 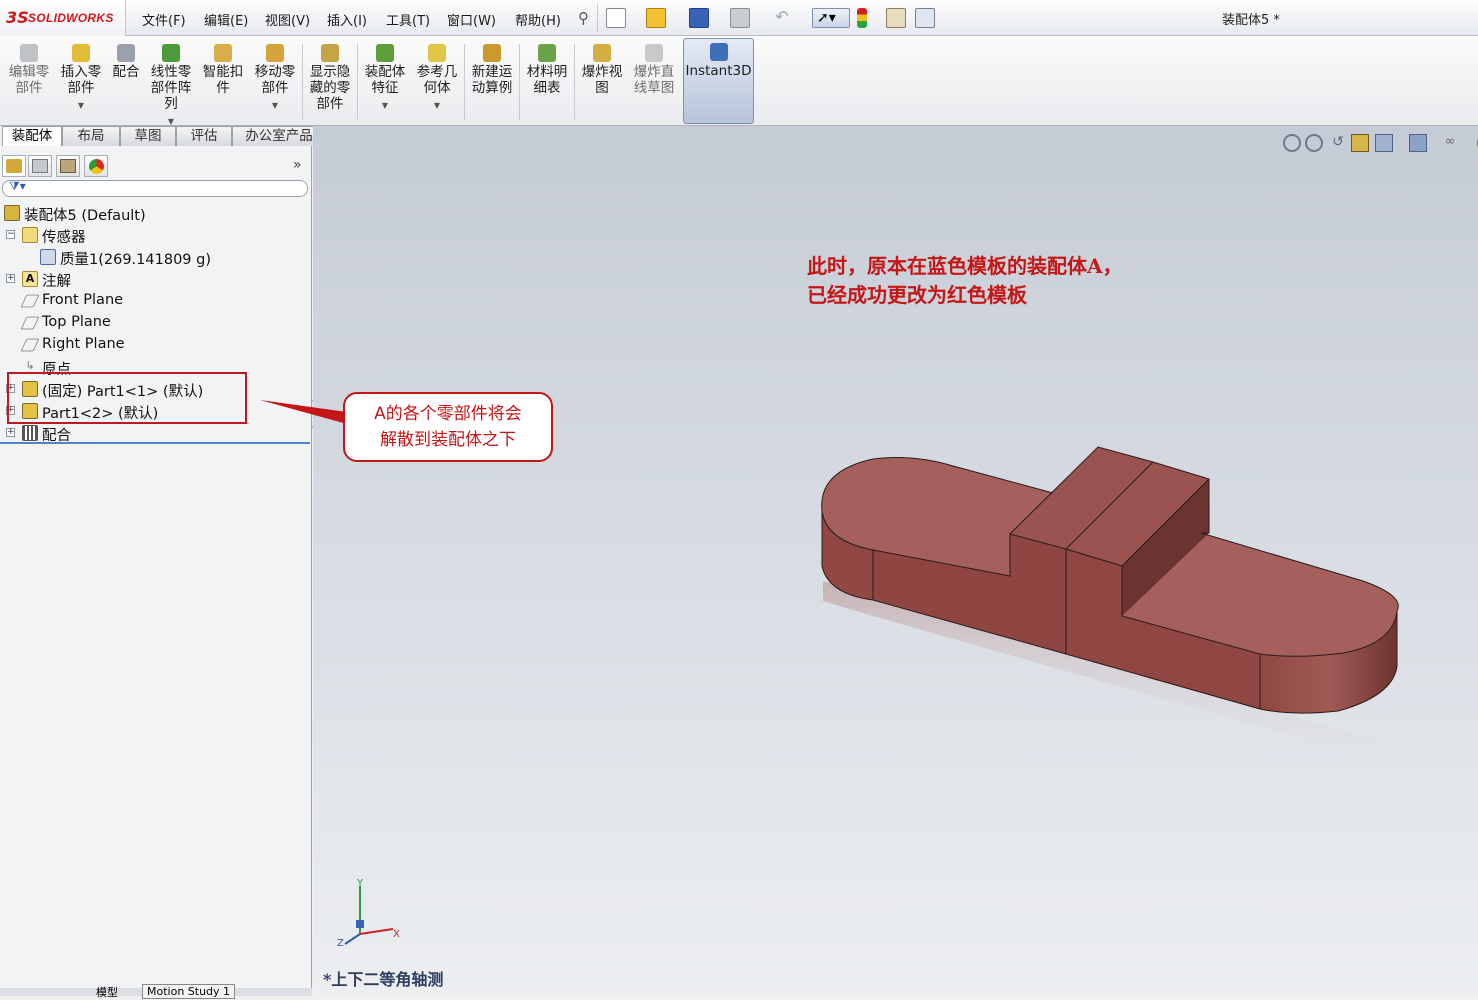 What do you see at coordinates (155, 188) in the screenshot?
I see `tree-filter-field: ⧩▾` at bounding box center [155, 188].